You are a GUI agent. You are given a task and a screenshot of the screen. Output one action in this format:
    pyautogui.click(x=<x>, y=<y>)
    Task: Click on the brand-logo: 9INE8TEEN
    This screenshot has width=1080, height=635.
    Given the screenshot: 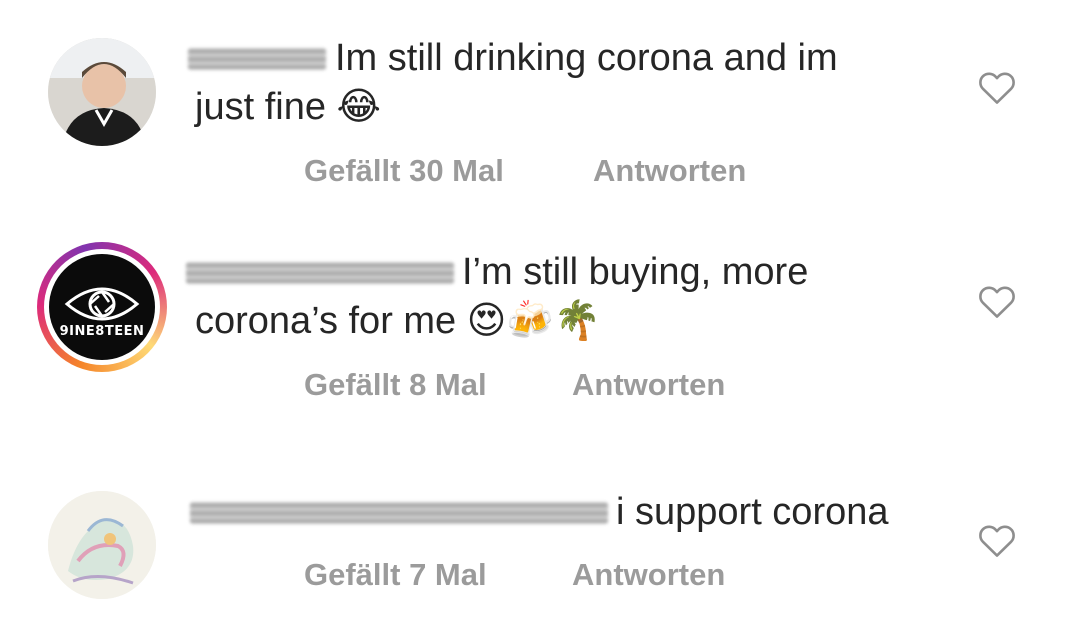 What is the action you would take?
    pyautogui.click(x=102, y=307)
    